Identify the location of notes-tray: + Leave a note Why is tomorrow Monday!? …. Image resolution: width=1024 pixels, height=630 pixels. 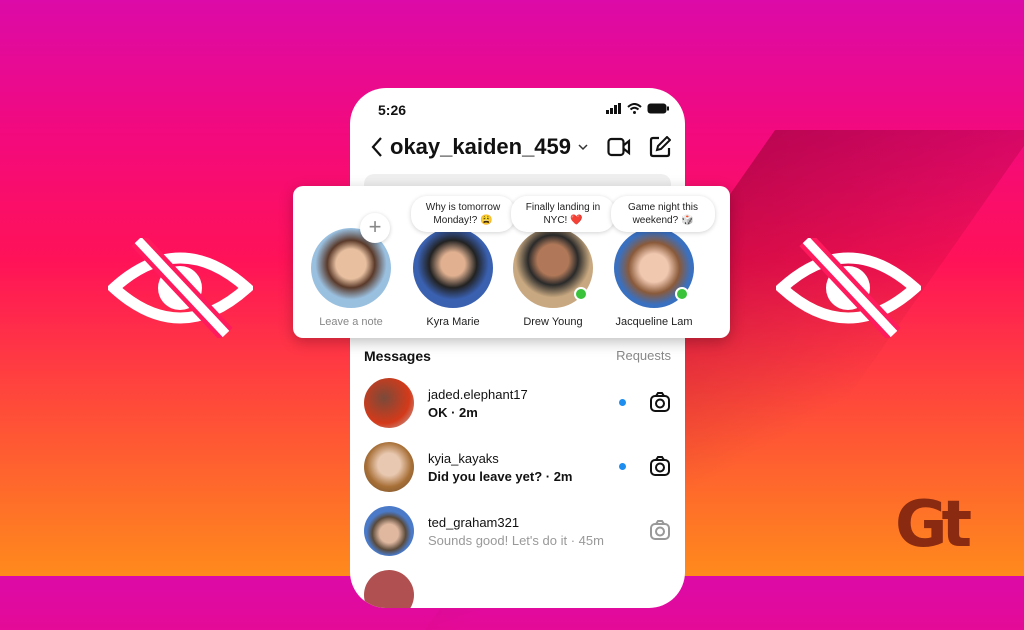
(511, 262).